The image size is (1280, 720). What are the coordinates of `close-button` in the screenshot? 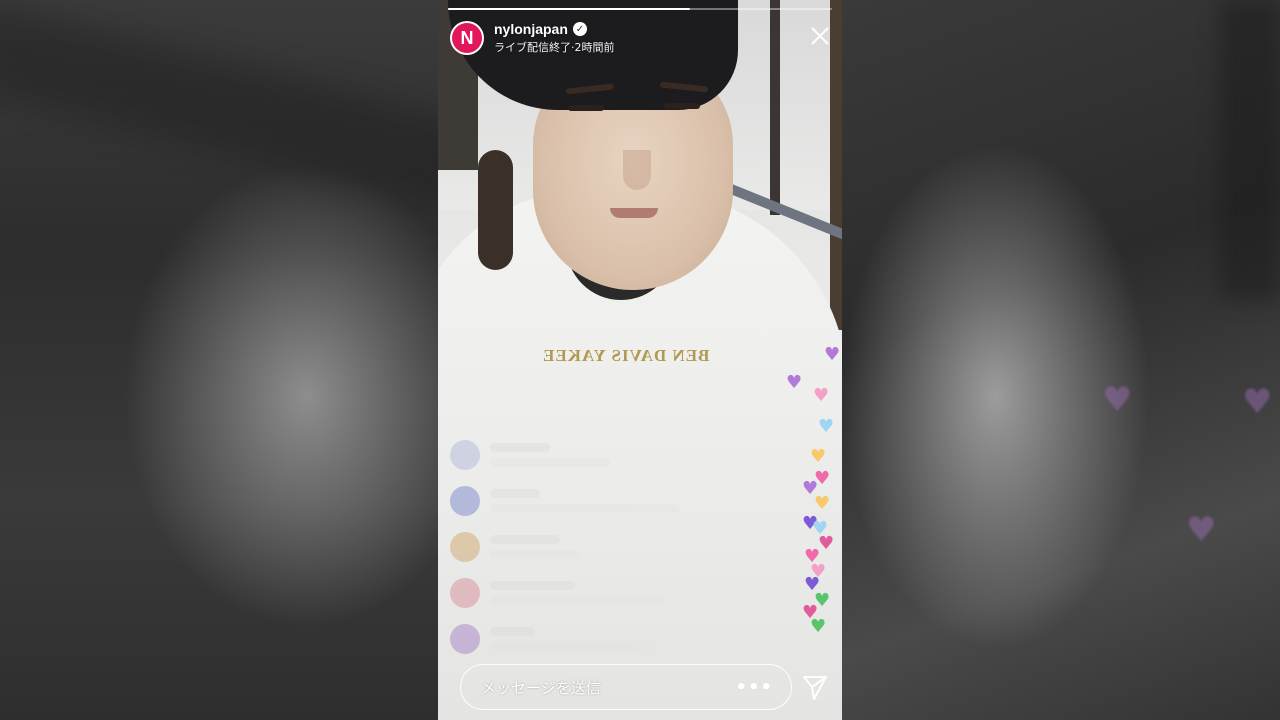 It's located at (820, 36).